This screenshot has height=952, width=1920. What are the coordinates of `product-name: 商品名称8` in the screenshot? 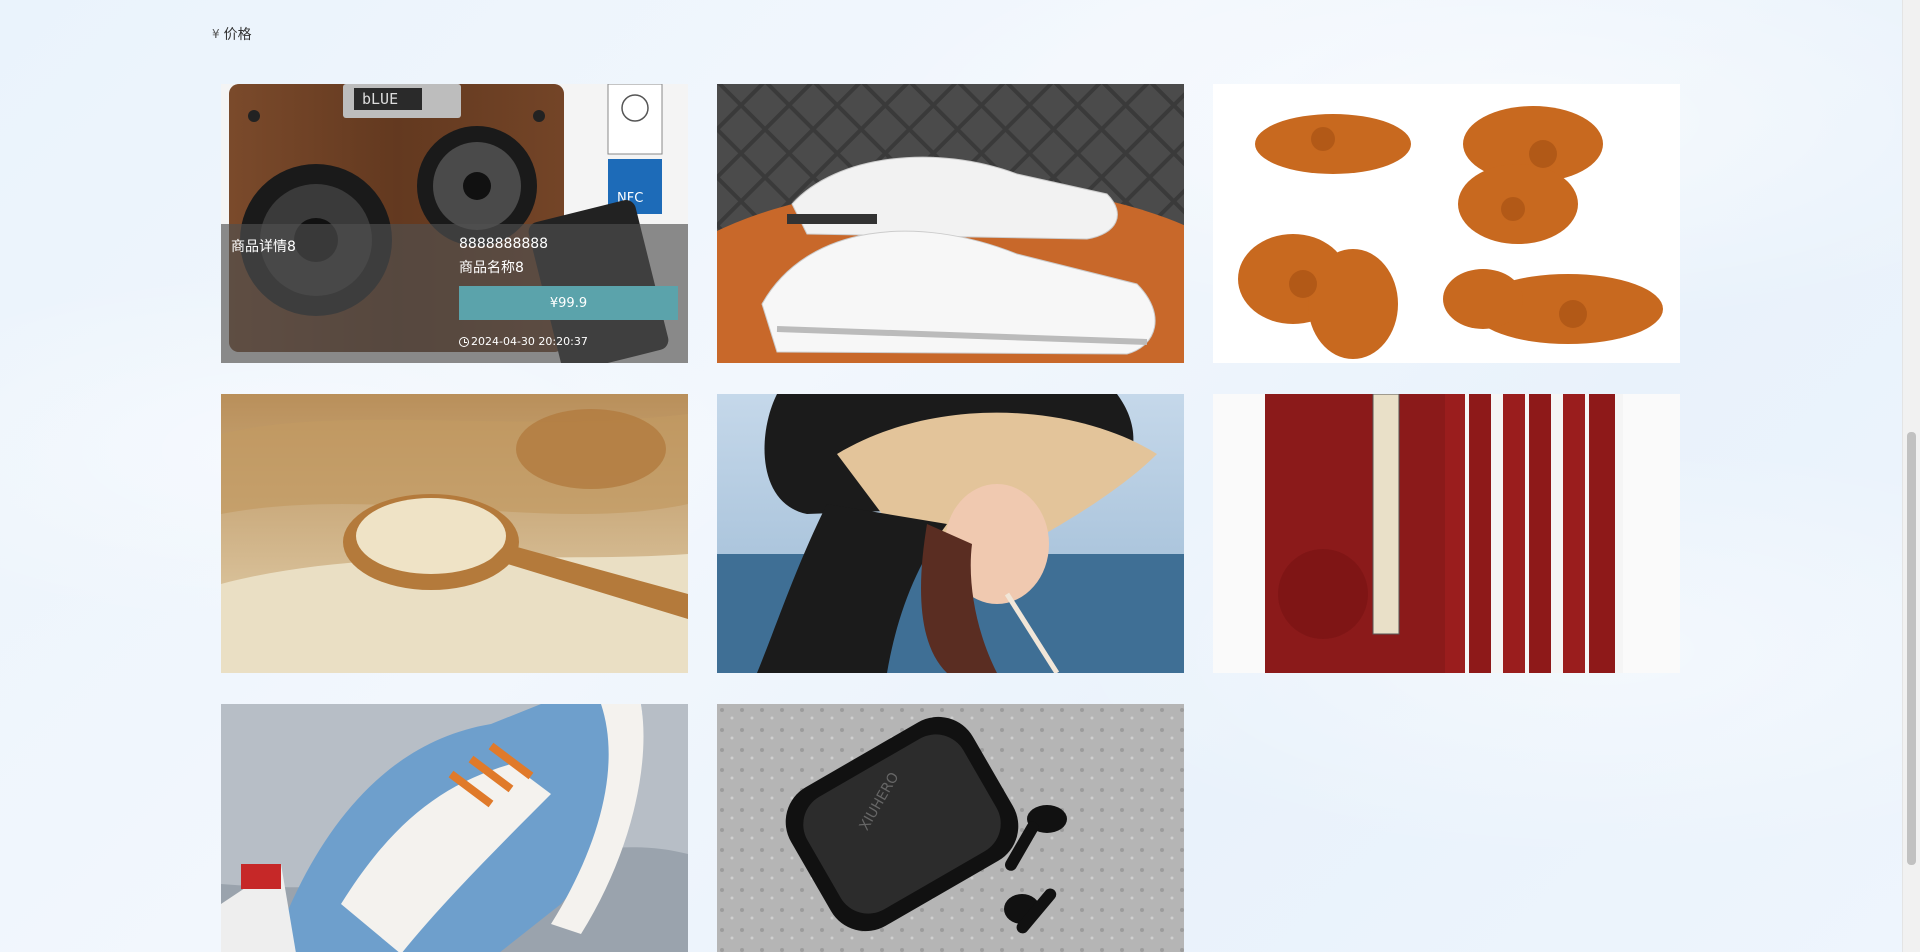 It's located at (491, 268).